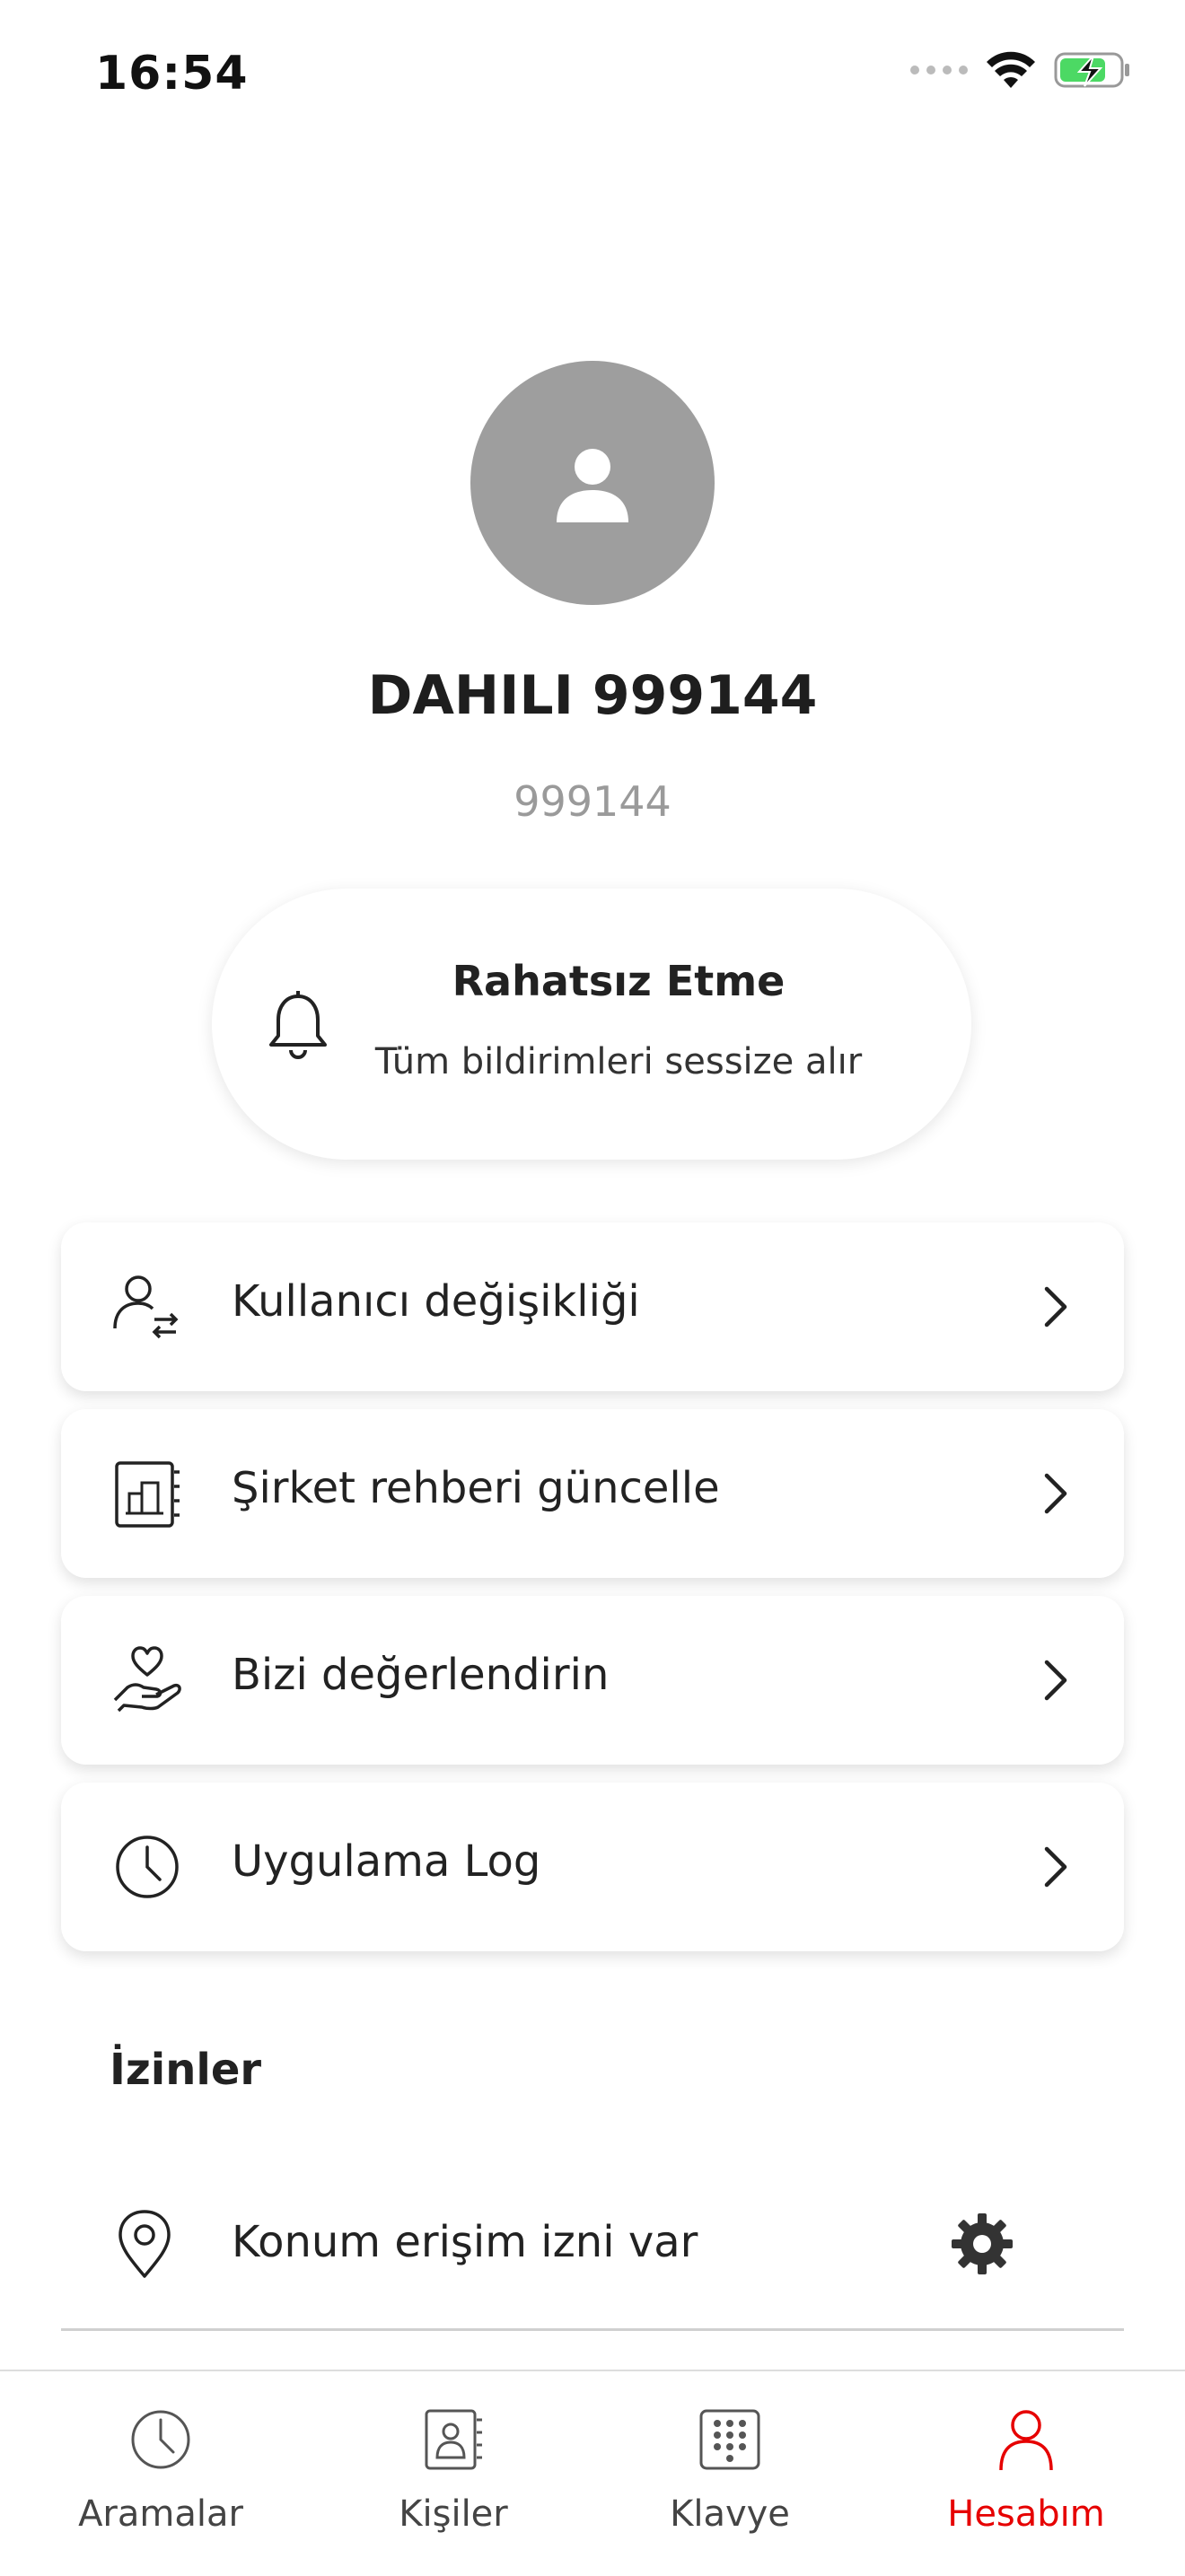  Describe the element at coordinates (939, 70) in the screenshot. I see `signal-dots-icon` at that location.